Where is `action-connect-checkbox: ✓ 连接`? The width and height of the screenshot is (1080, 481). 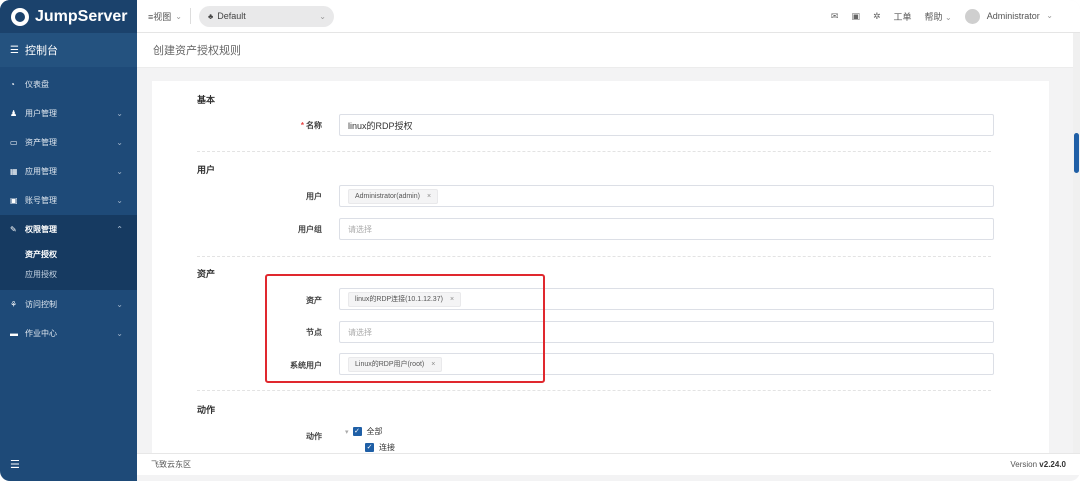
action-connect-checkbox: ✓ 连接 is located at coordinates (380, 447).